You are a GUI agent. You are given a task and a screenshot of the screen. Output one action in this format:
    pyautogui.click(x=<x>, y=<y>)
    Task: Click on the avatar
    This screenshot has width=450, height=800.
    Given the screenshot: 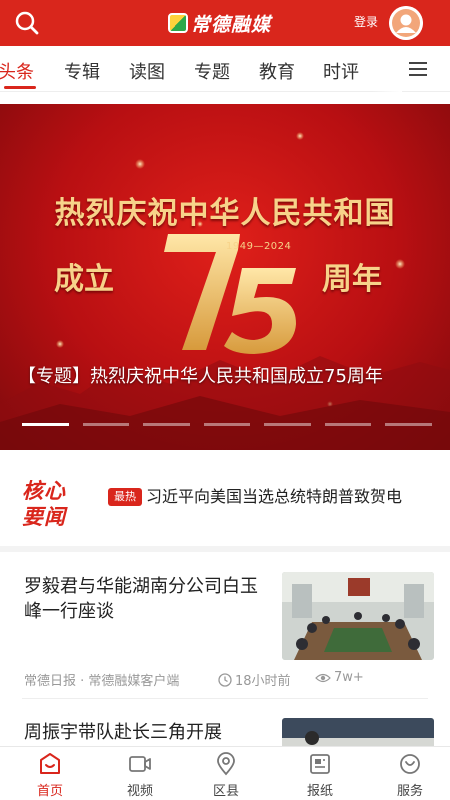 What is the action you would take?
    pyautogui.click(x=406, y=23)
    